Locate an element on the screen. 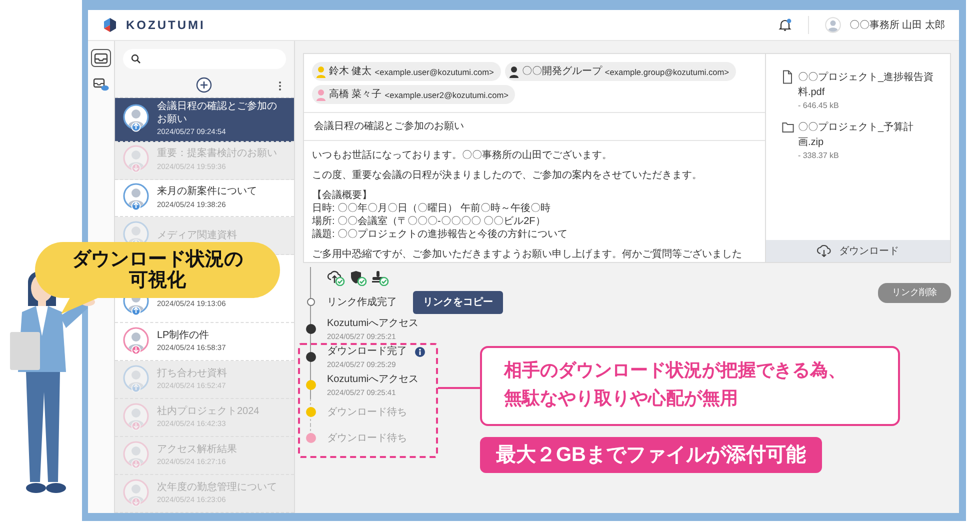 This screenshot has width=973, height=528. logo-text: KOZUTUMI is located at coordinates (166, 25).